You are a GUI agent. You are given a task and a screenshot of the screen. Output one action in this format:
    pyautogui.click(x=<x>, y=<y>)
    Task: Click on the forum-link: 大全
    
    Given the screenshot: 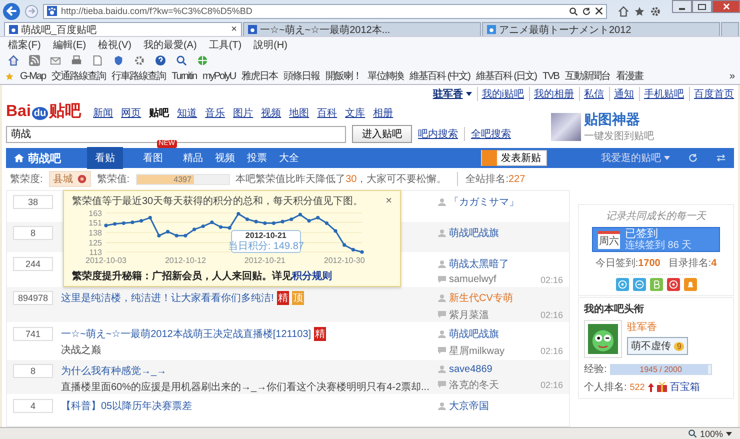 What is the action you would take?
    pyautogui.click(x=289, y=158)
    